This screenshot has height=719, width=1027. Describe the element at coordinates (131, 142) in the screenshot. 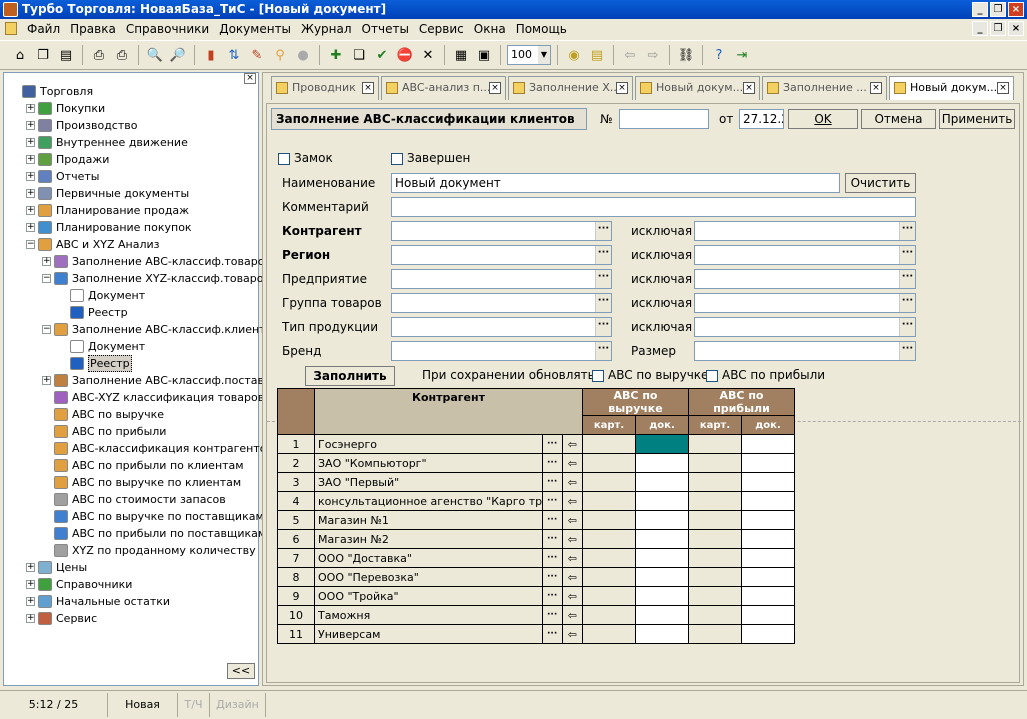

I see `tree-item: + Внутреннее движение` at that location.